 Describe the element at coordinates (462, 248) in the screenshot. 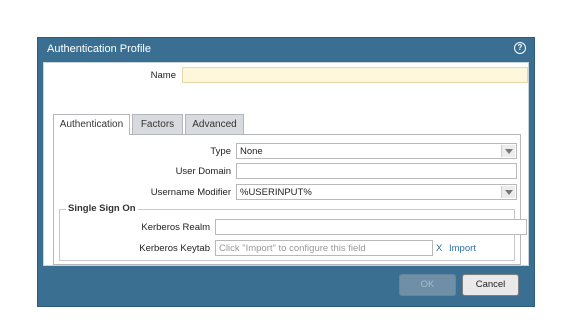

I see `import-link: Import` at that location.